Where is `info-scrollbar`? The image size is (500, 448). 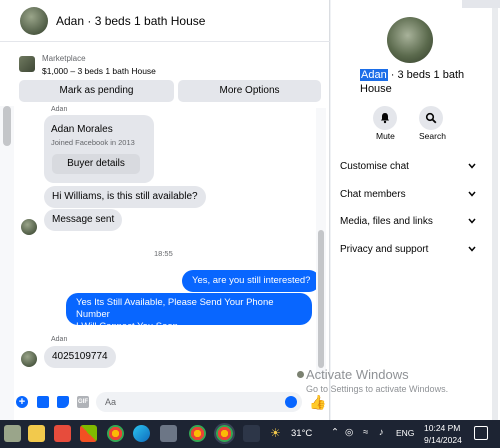
info-scrollbar is located at coordinates (495, 214).